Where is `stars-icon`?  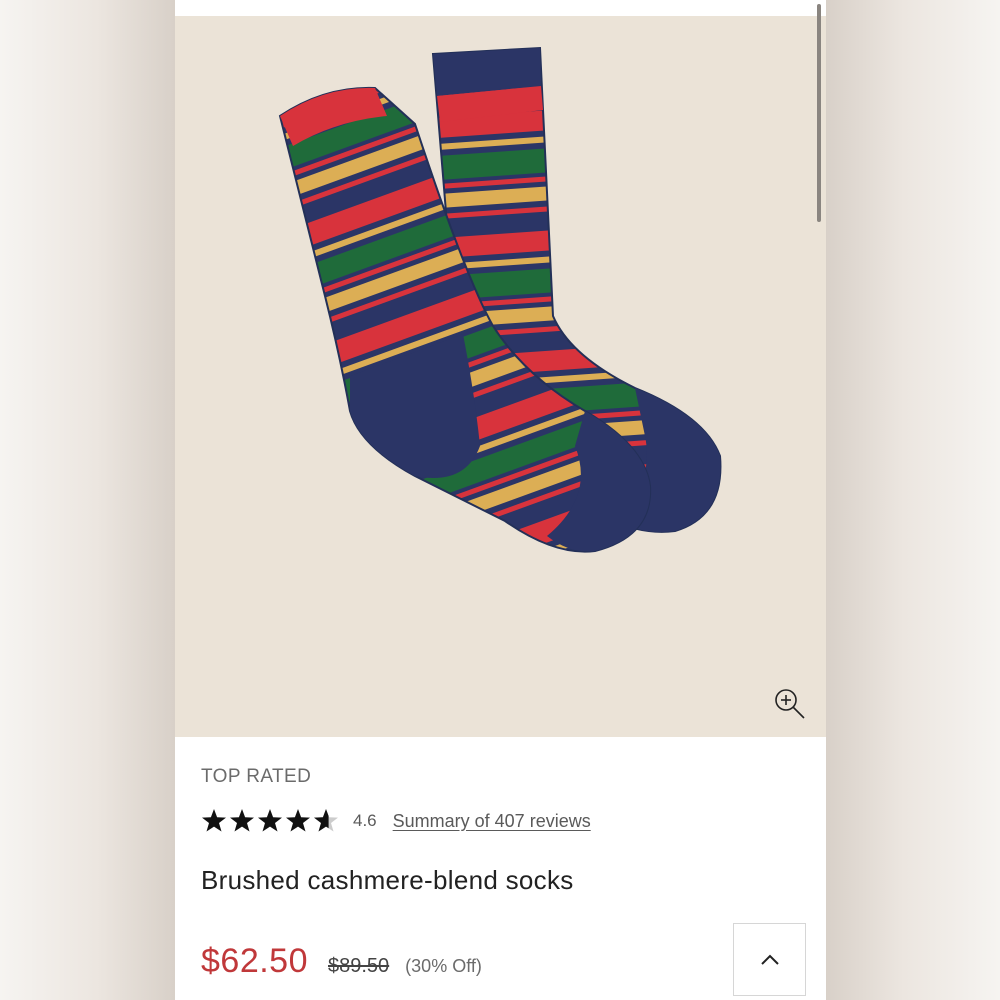
stars-icon is located at coordinates (270, 820).